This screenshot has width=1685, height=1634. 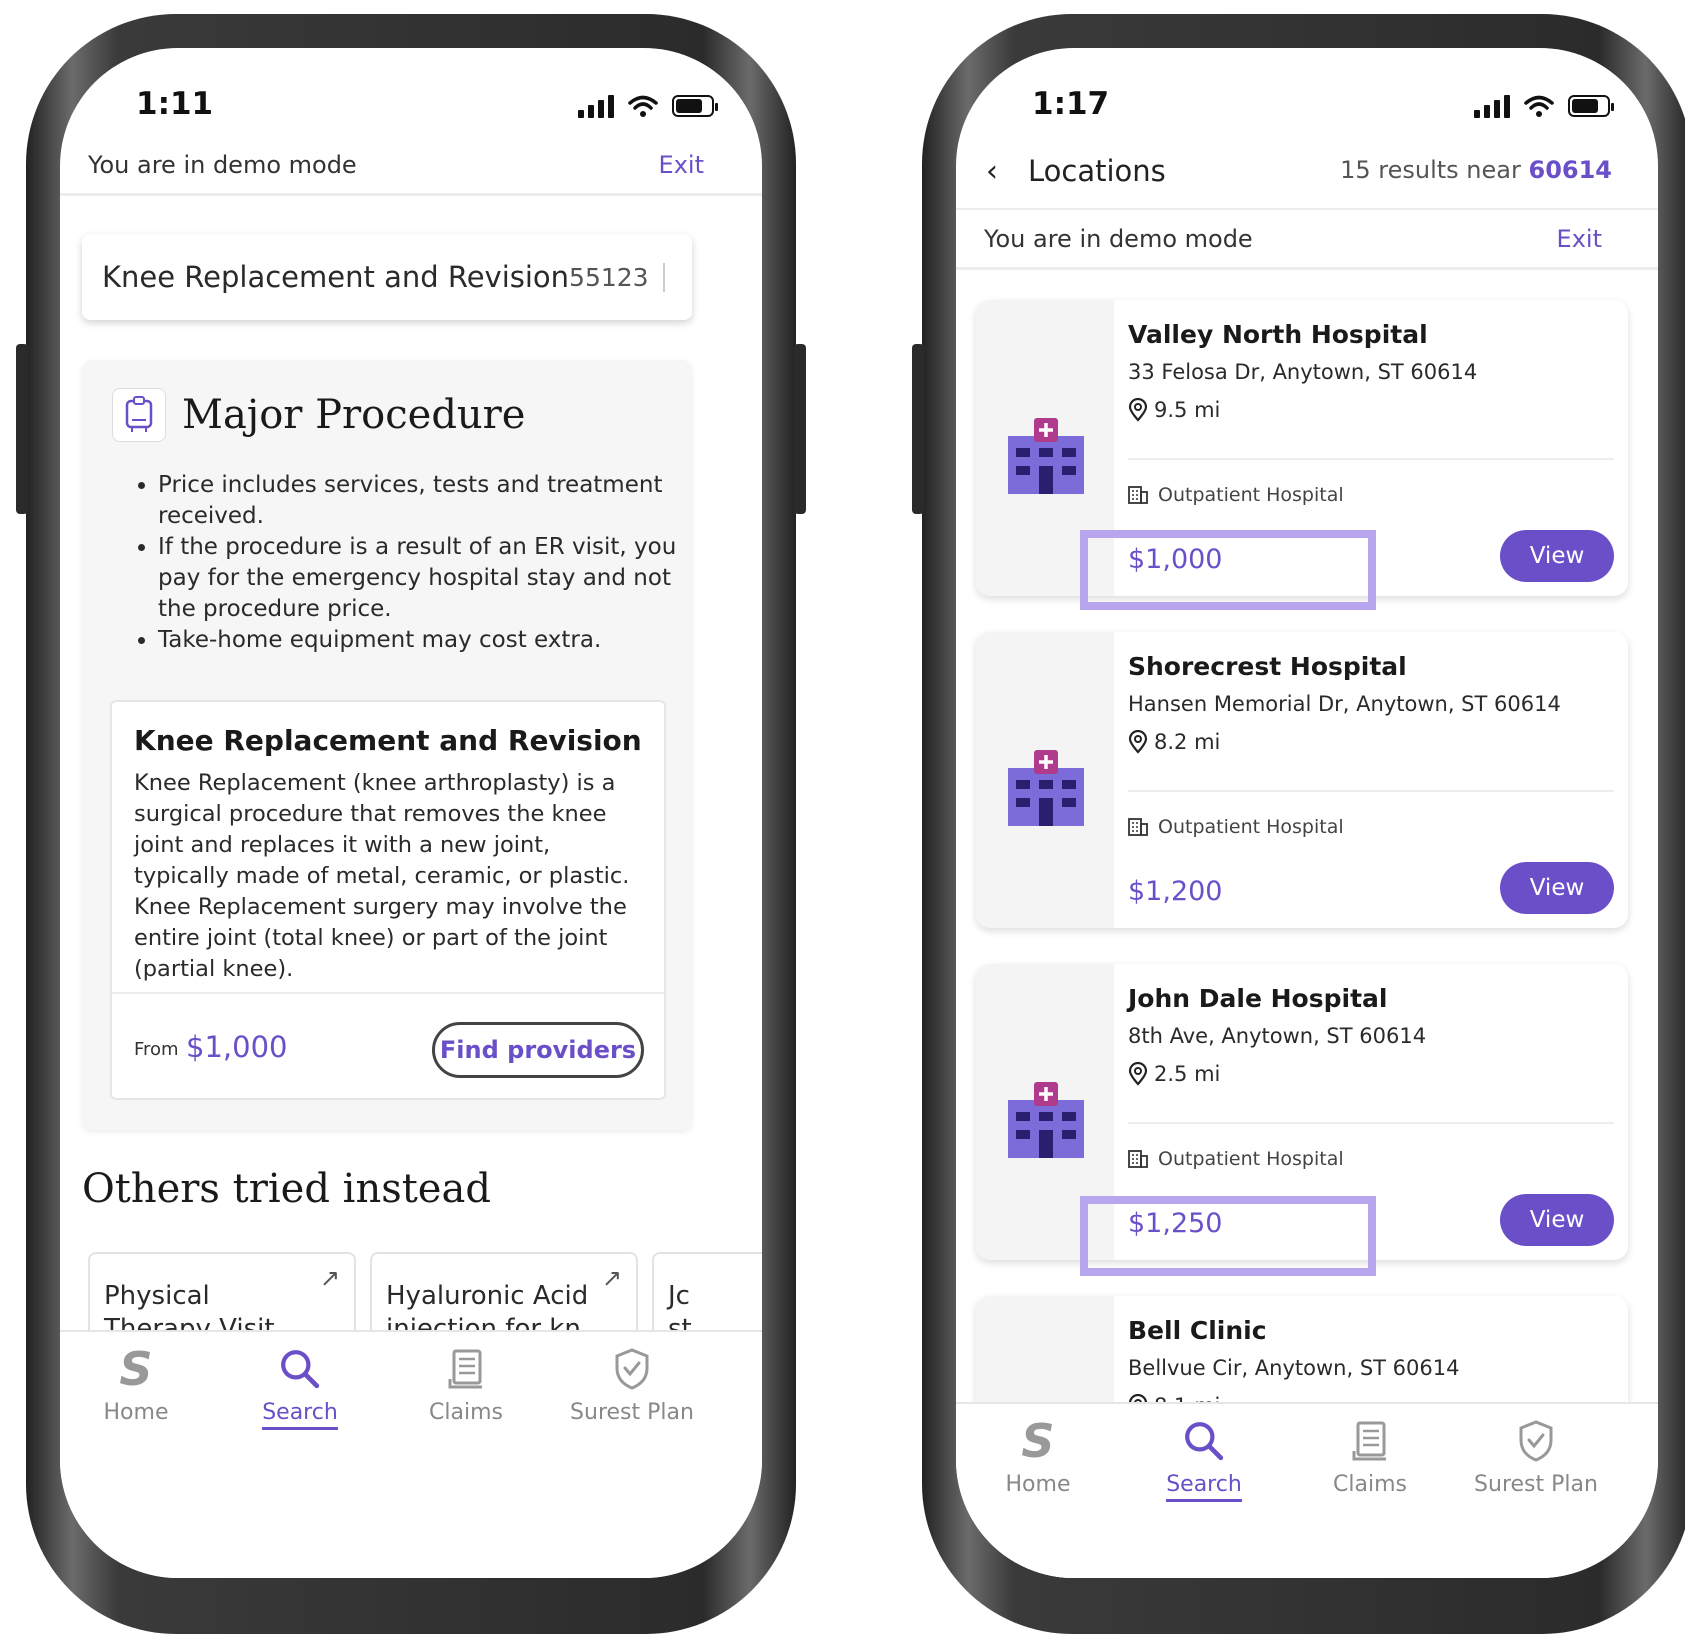 What do you see at coordinates (1344, 704) in the screenshot?
I see `location-address: Hansen Memorial Dr, Anytown, ST 60614` at bounding box center [1344, 704].